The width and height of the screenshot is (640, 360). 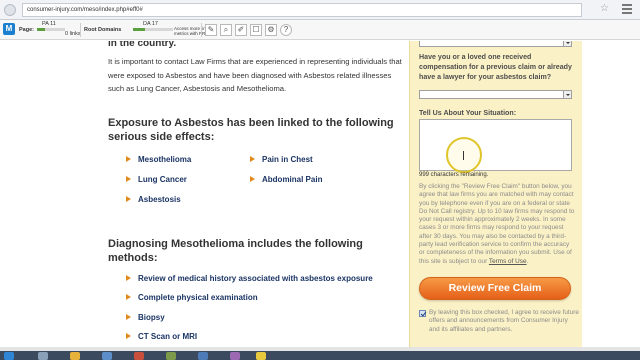 What do you see at coordinates (454, 175) in the screenshot?
I see `chars-remaining: 999 characters remaining.` at bounding box center [454, 175].